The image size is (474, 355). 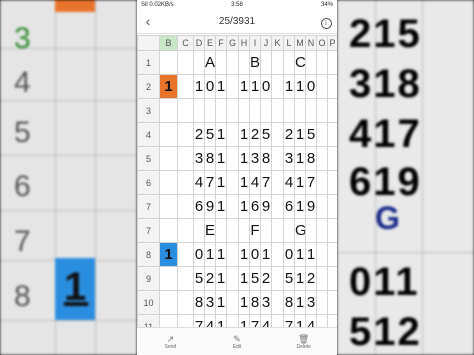 What do you see at coordinates (244, 43) in the screenshot?
I see `column-header: H` at bounding box center [244, 43].